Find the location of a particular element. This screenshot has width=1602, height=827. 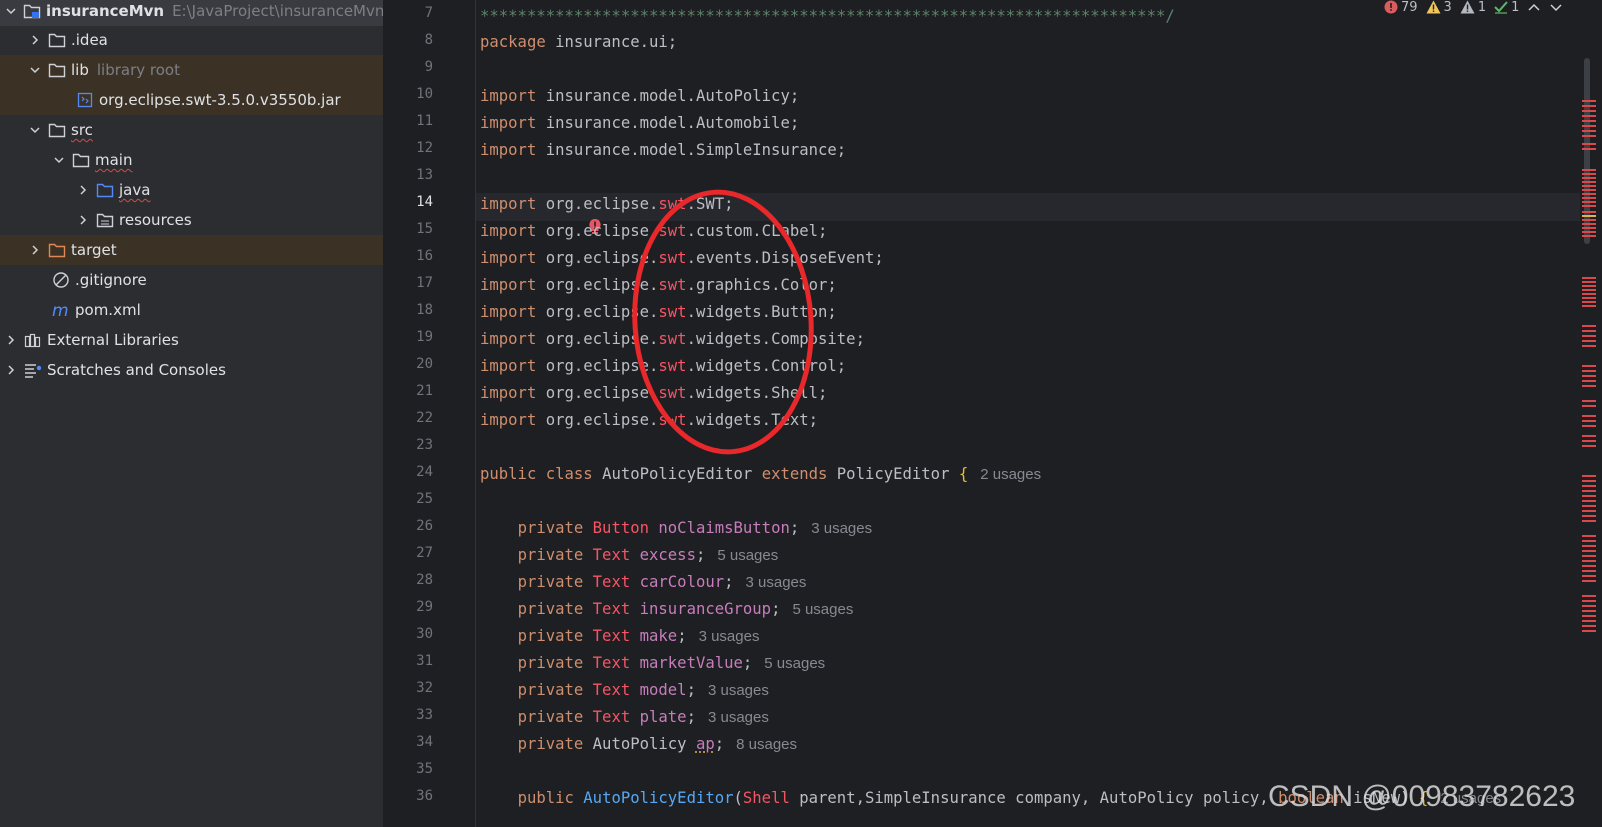

tree-item-gitignore: .gitignore is located at coordinates (191, 280).